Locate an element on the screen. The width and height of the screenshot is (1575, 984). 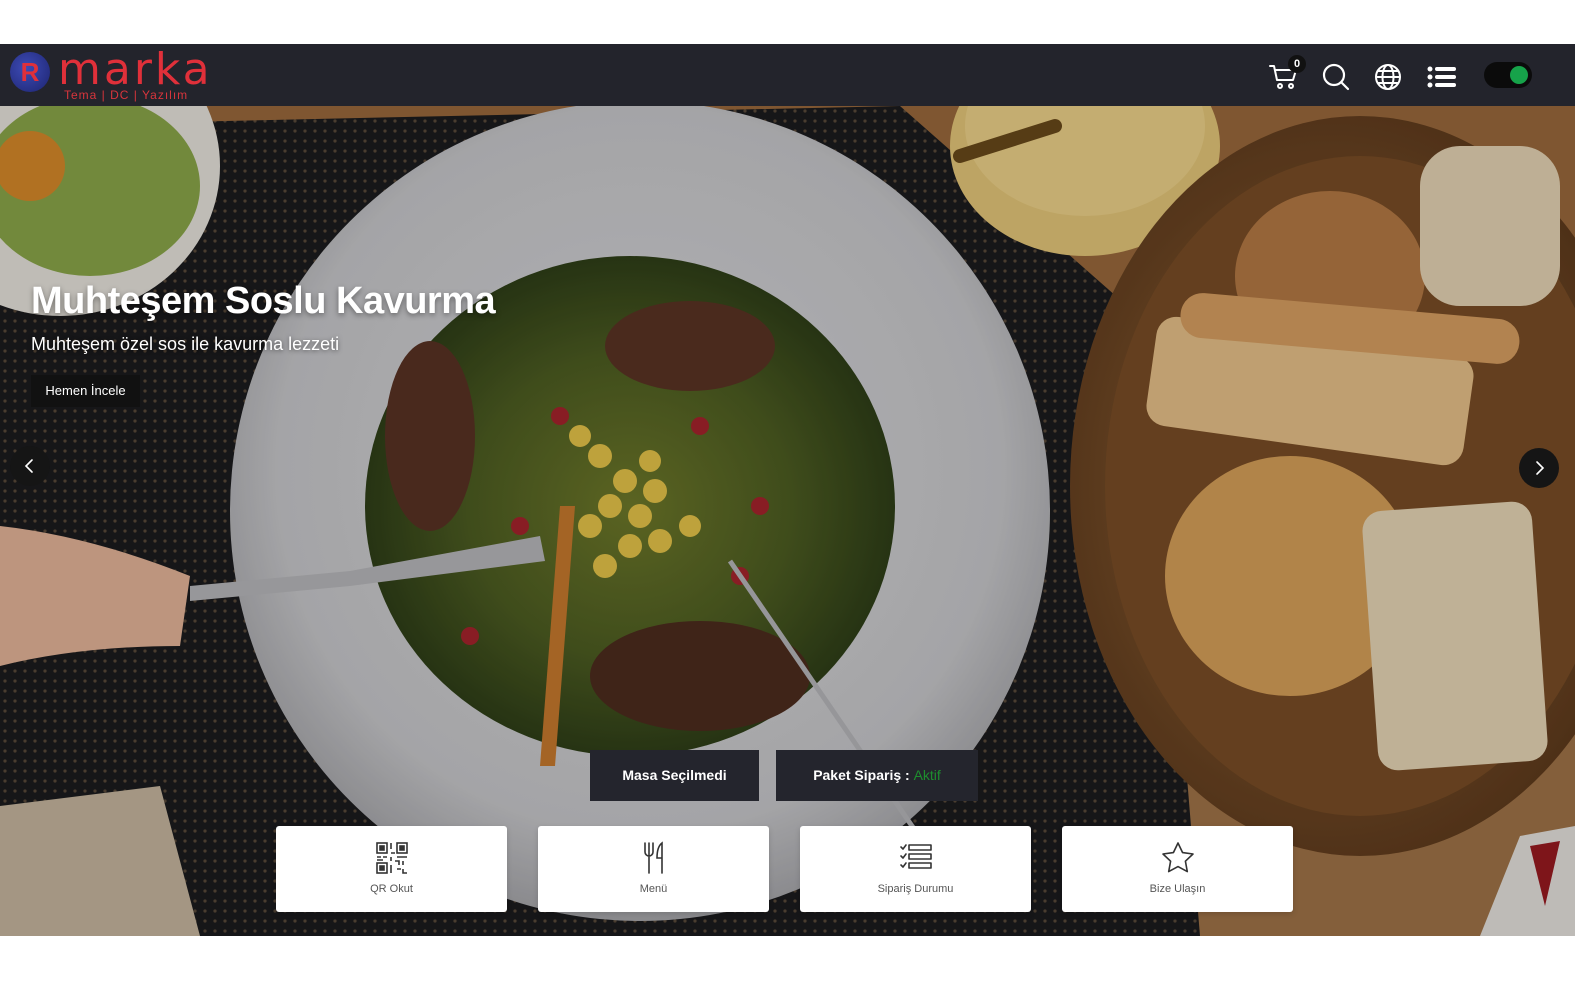
bottom-blank-area is located at coordinates (787, 960).